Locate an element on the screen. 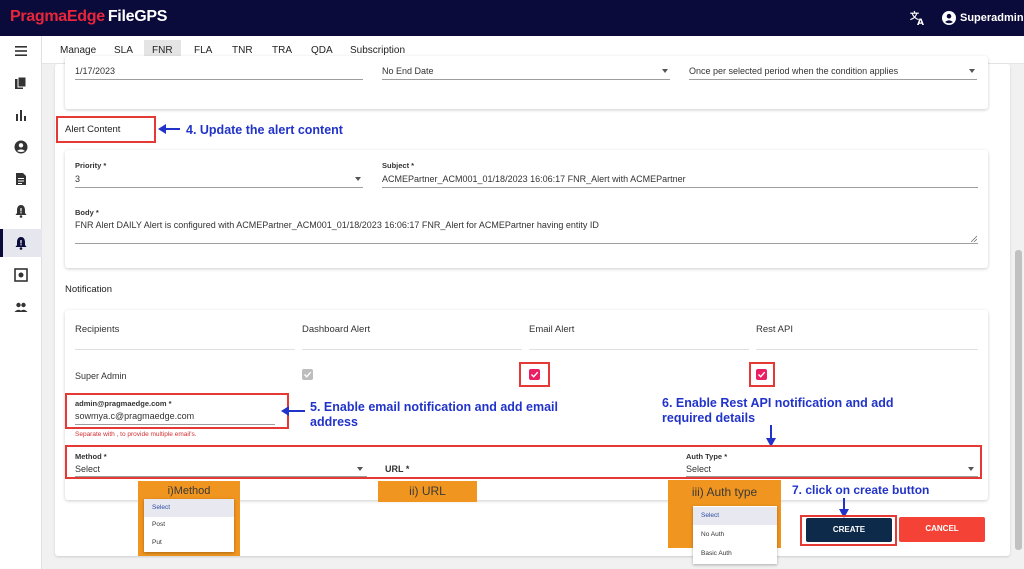 Image resolution: width=1024 pixels, height=569 pixels. brand-name: PragmaEdge is located at coordinates (57, 16).